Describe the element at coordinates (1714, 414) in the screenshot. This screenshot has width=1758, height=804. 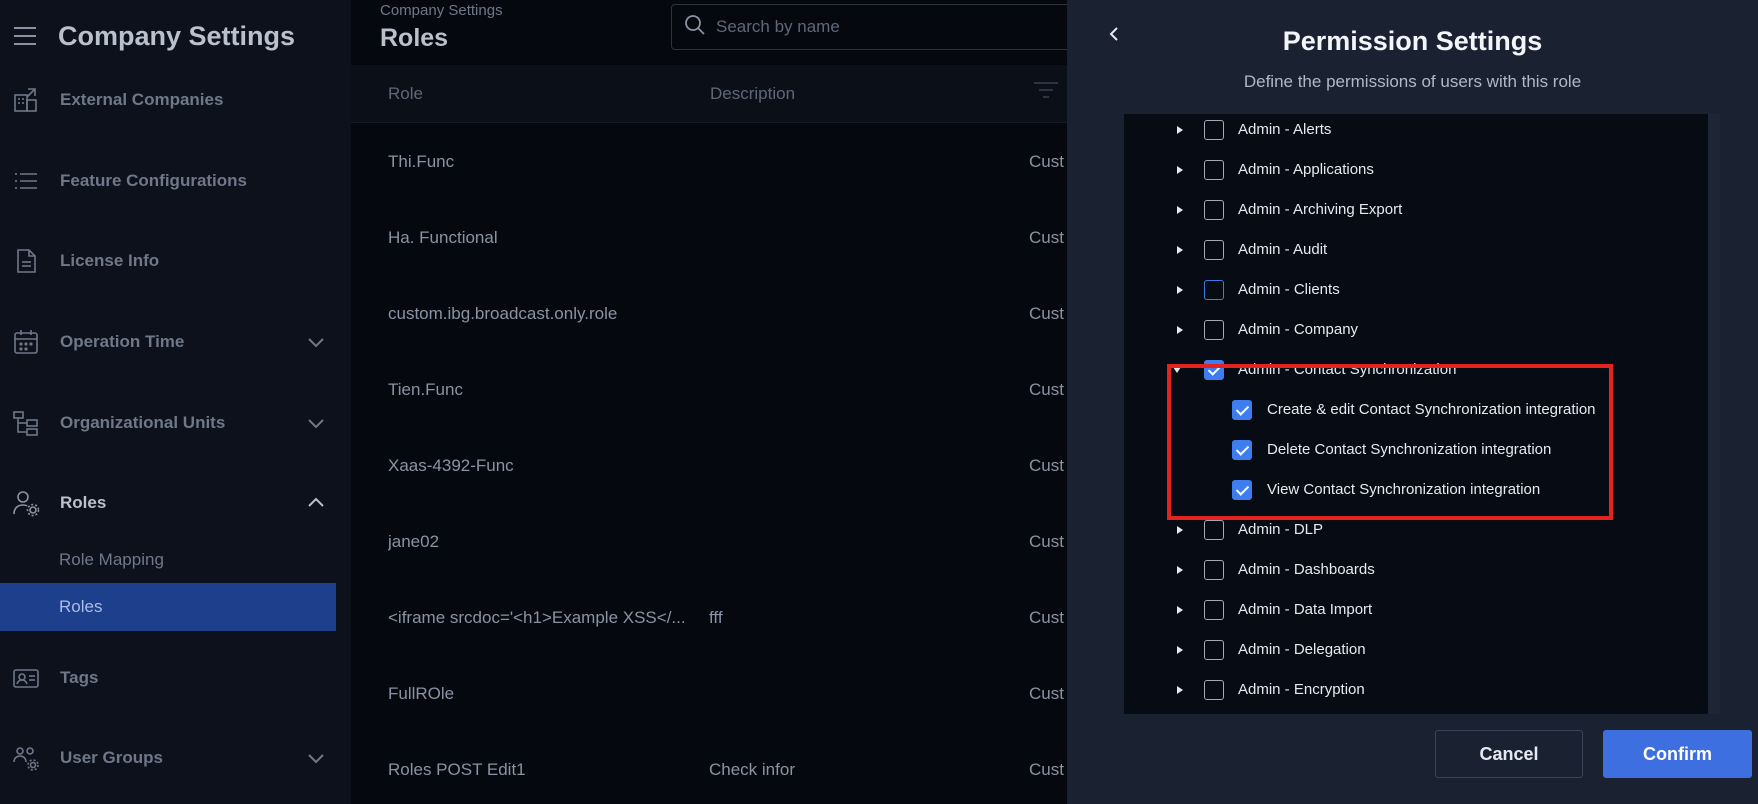
I see `tree-scrollbar` at that location.